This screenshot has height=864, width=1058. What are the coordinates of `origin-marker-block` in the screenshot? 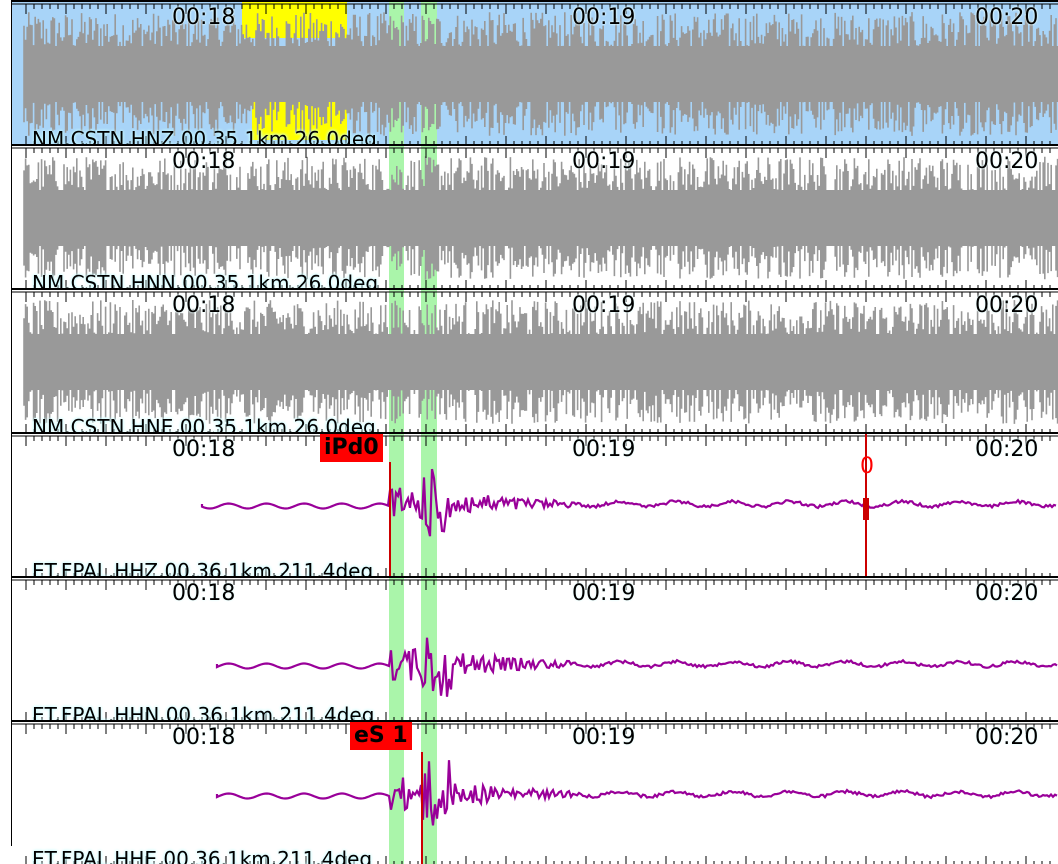 It's located at (866, 509).